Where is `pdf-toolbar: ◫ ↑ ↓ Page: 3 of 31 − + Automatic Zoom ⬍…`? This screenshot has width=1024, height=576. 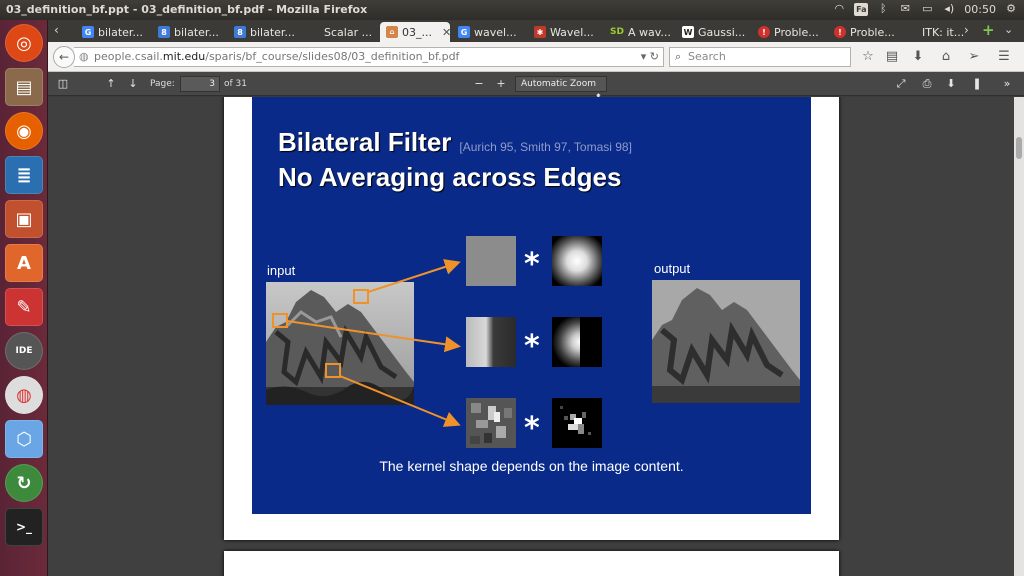 pdf-toolbar: ◫ ↑ ↓ Page: 3 of 31 − + Automatic Zoom ⬍… is located at coordinates (536, 87).